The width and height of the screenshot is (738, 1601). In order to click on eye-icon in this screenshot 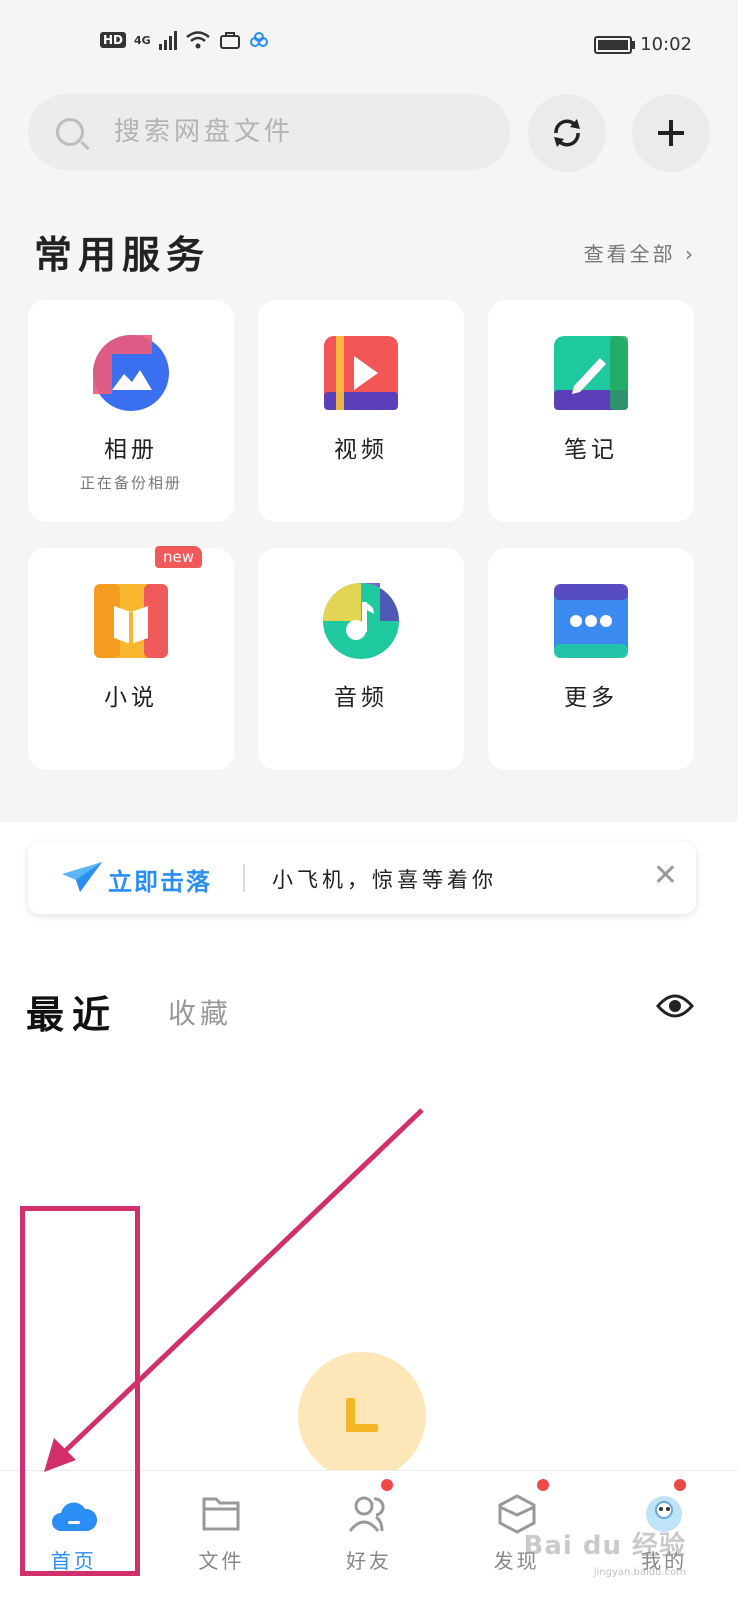, I will do `click(675, 1006)`.